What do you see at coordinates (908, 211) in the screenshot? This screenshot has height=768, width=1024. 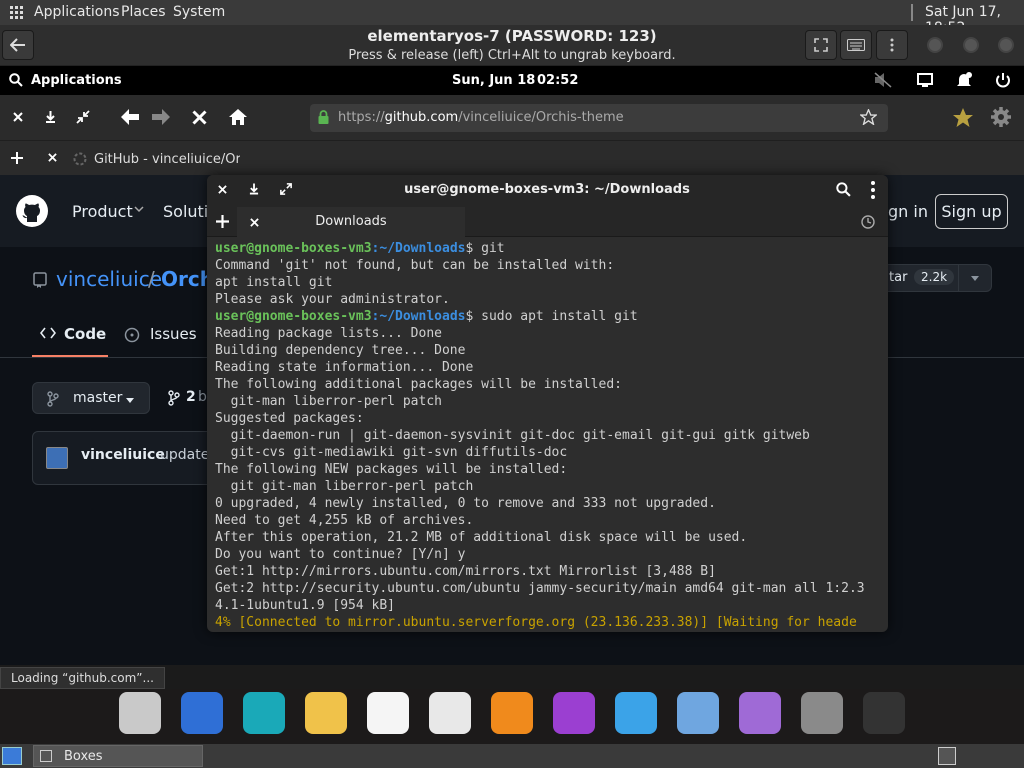 I see `sign-in-link: gn in` at bounding box center [908, 211].